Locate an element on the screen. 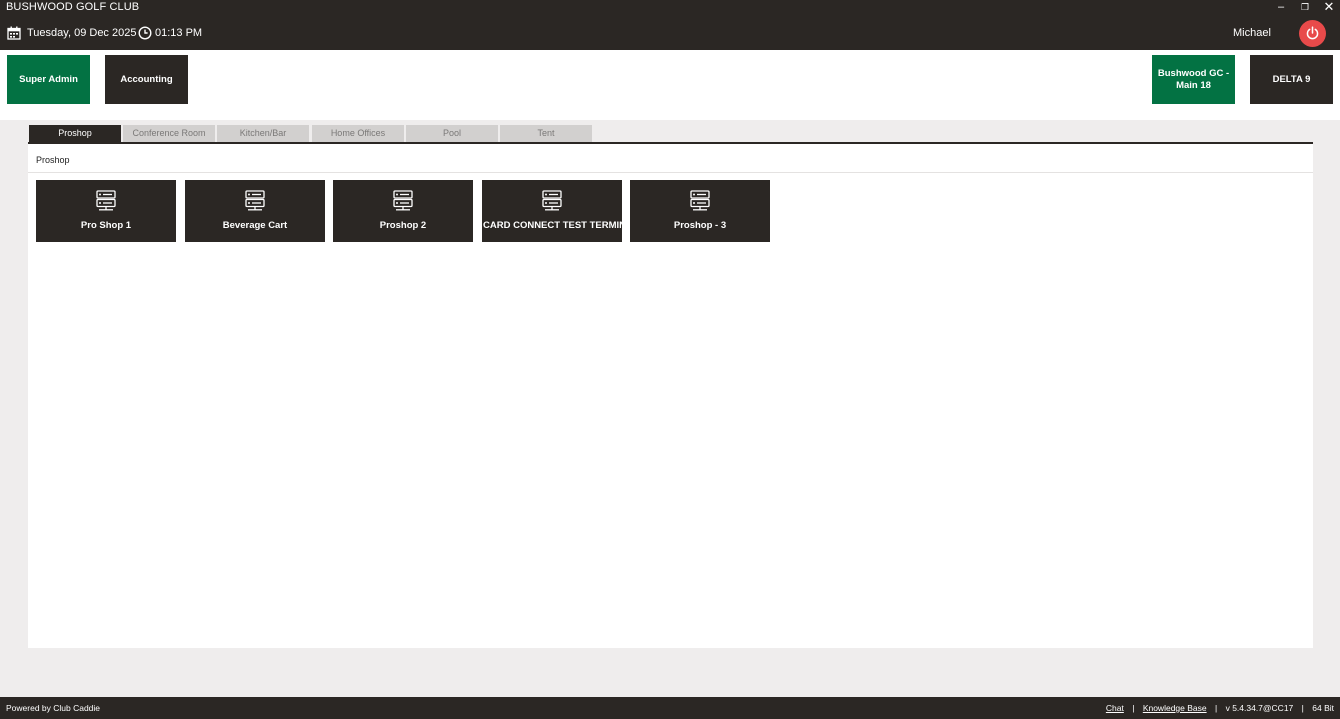  panel-title: Proshop is located at coordinates (53, 160).